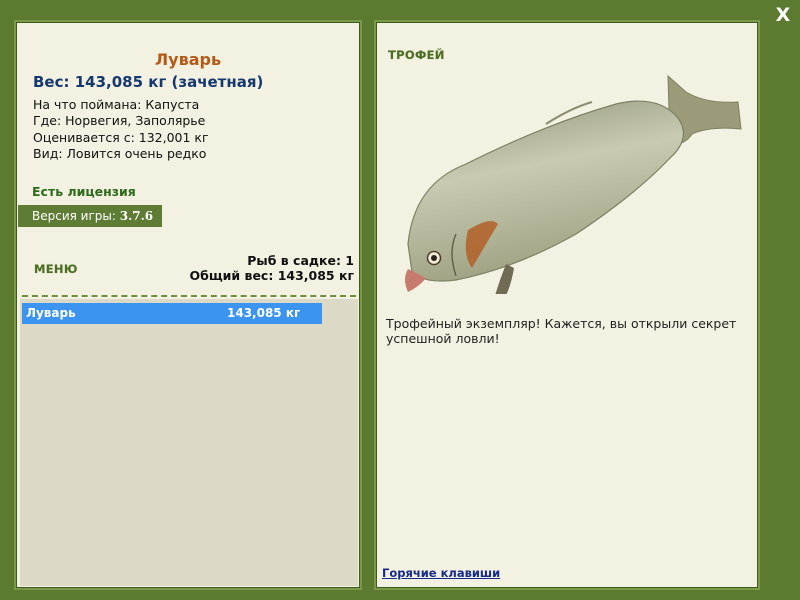 The height and width of the screenshot is (600, 800). I want to click on rarity-line: Вид: Ловится очень редко, so click(120, 153).